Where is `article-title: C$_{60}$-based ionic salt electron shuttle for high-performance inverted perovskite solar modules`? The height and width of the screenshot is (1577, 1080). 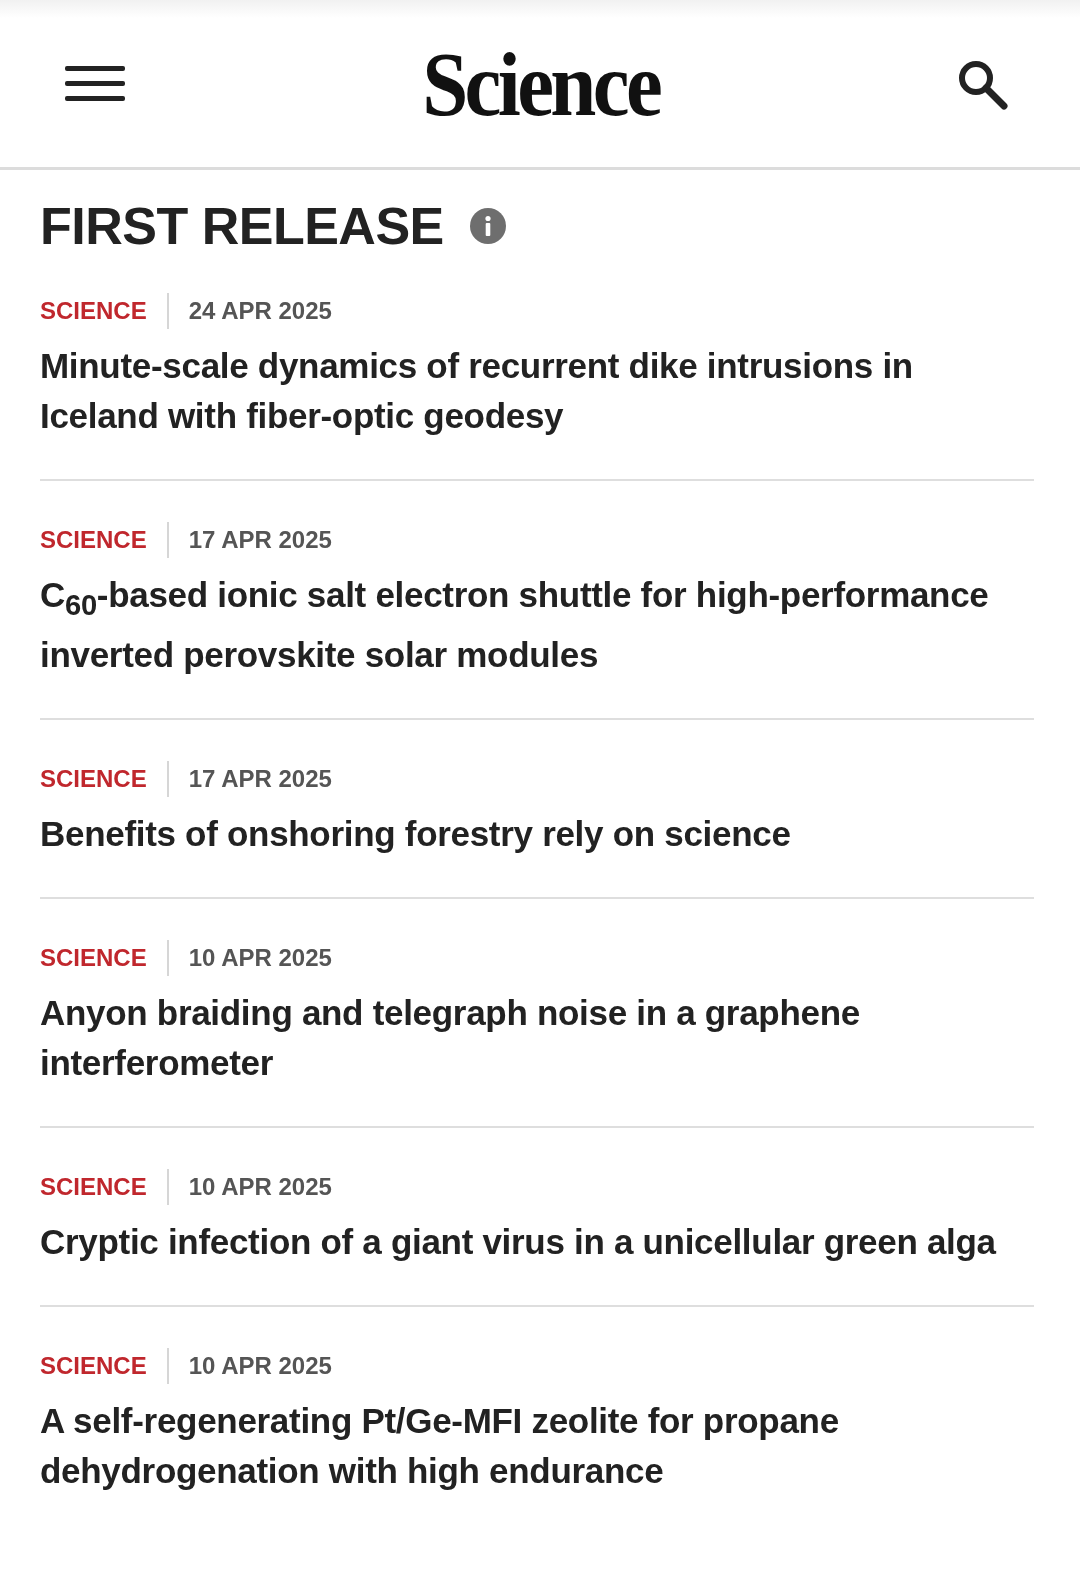
article-title: C$_{60}$-based ionic salt electron shuttle for high-performance inverted perovskite solar modules is located at coordinates (537, 625).